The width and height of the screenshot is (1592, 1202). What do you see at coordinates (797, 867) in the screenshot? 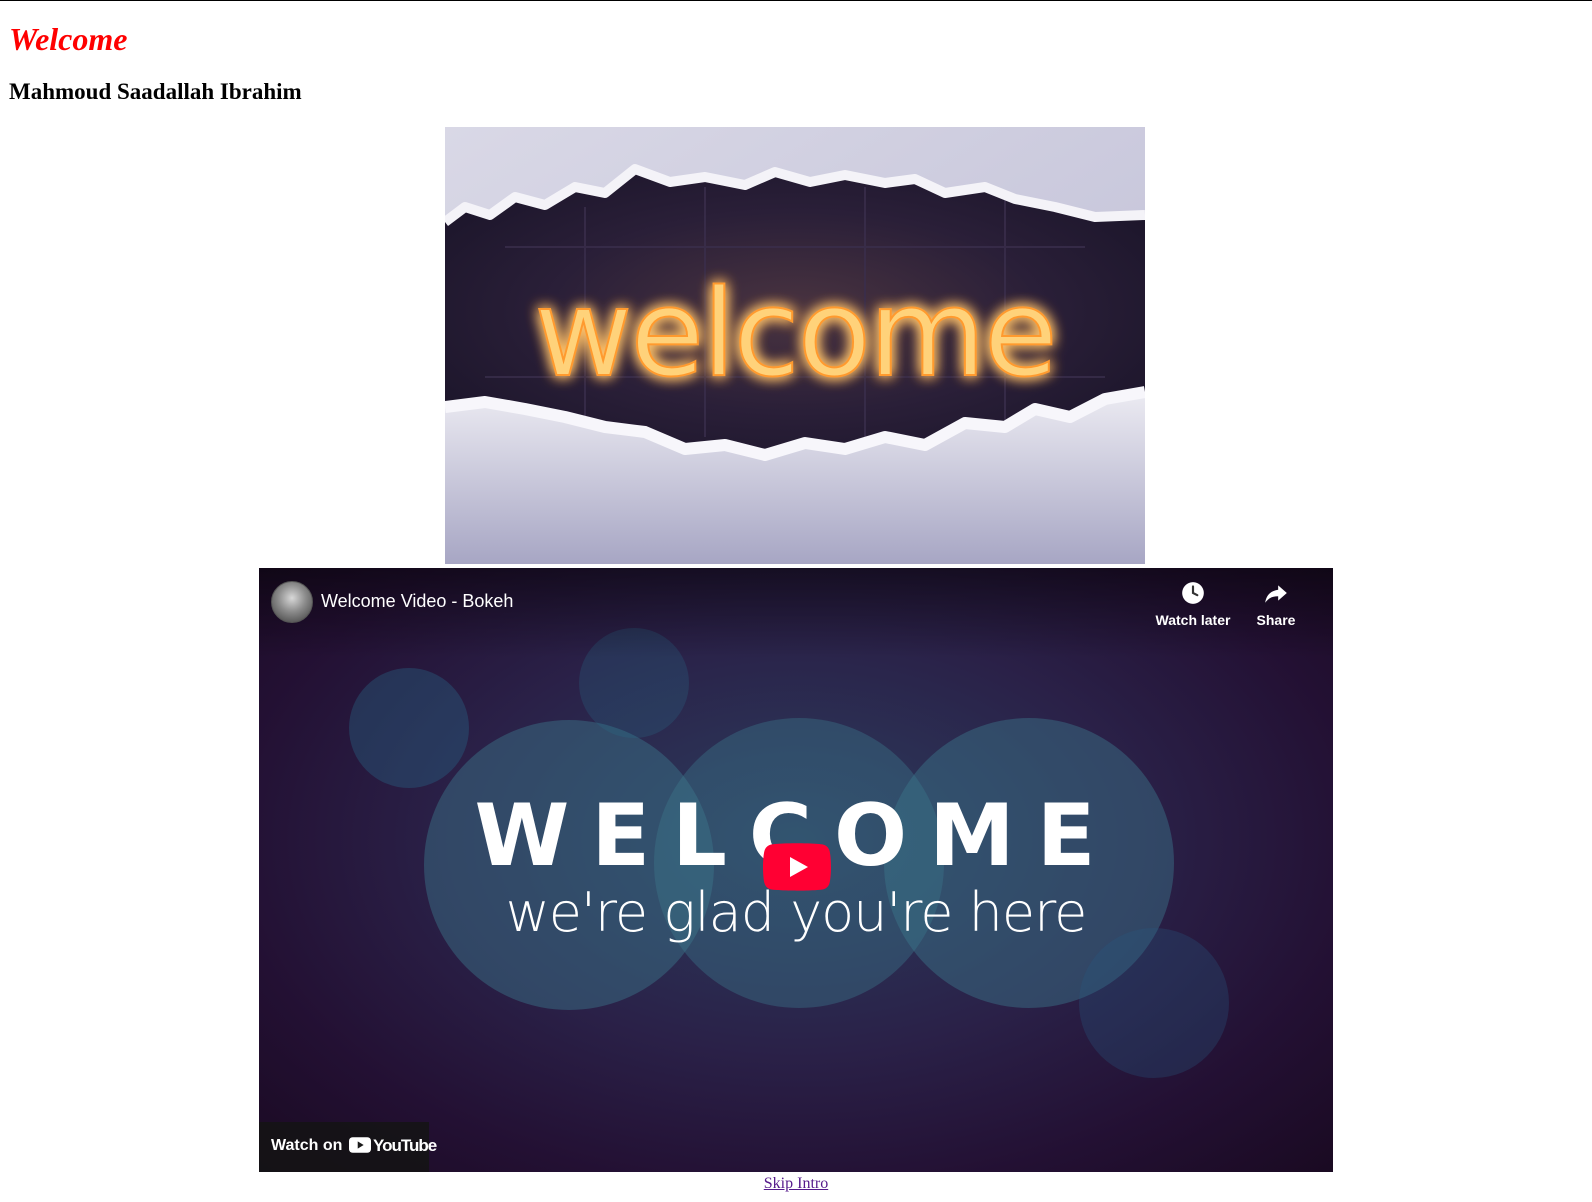
I see `play-button` at bounding box center [797, 867].